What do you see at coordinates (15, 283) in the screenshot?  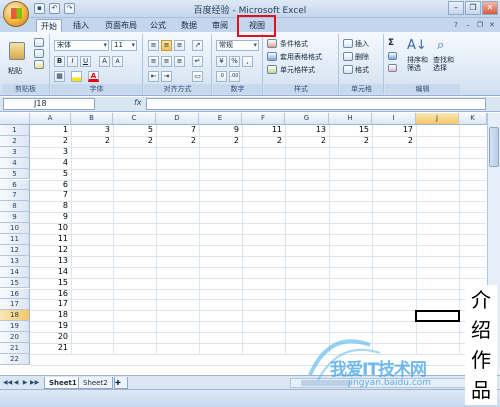 I see `row-header: 15` at bounding box center [15, 283].